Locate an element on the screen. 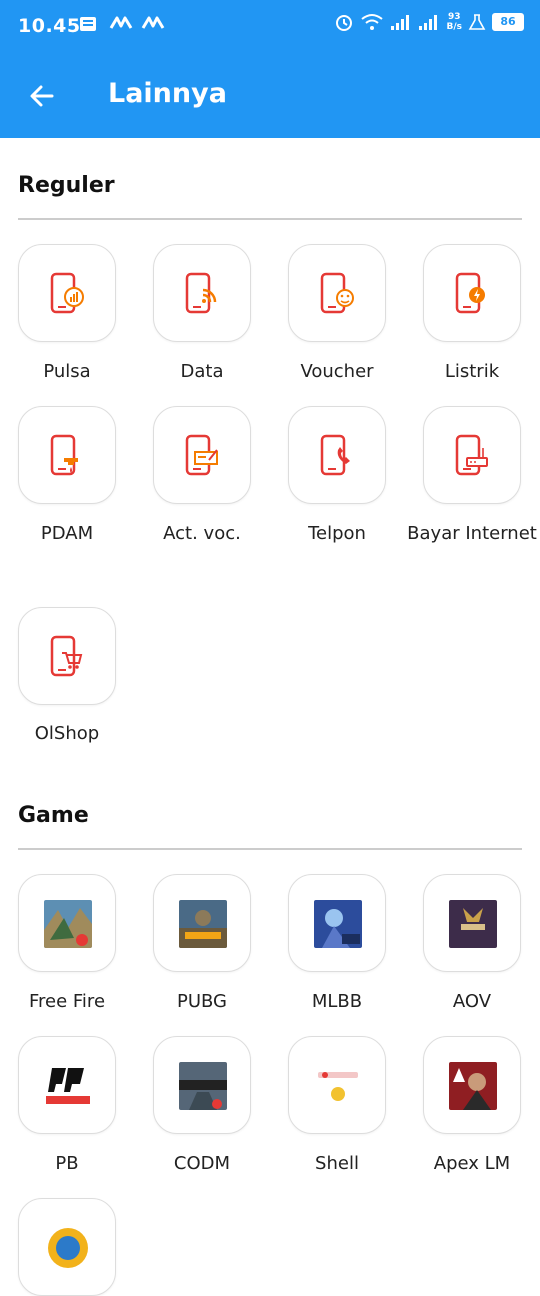 The width and height of the screenshot is (540, 1296). game-partial-icon is located at coordinates (68, 1248).